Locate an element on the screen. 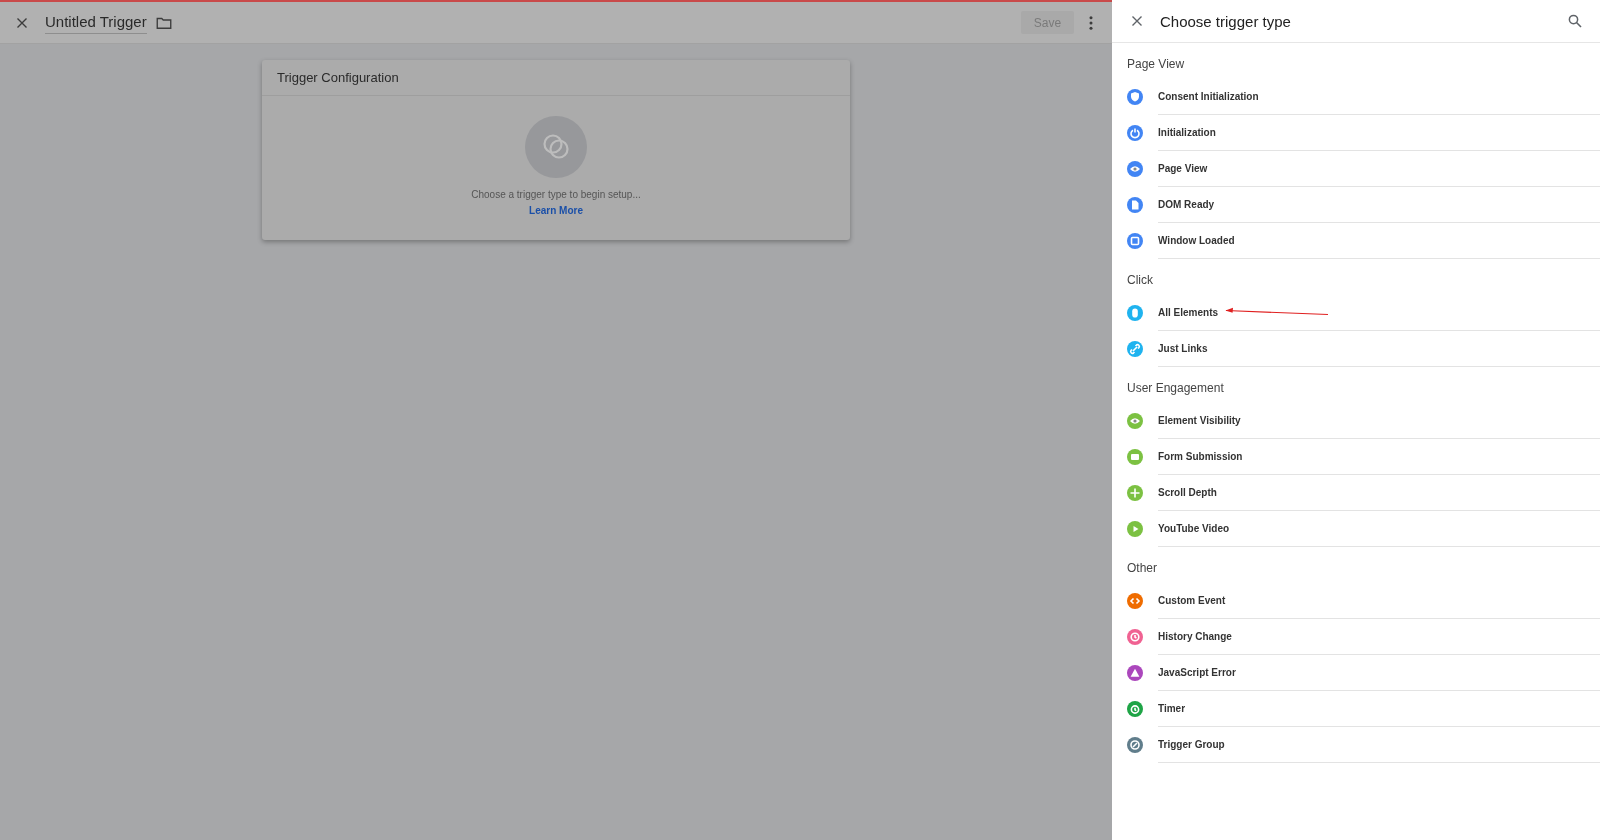 This screenshot has height=840, width=1600. trigger-type-item: History Change is located at coordinates (1356, 637).